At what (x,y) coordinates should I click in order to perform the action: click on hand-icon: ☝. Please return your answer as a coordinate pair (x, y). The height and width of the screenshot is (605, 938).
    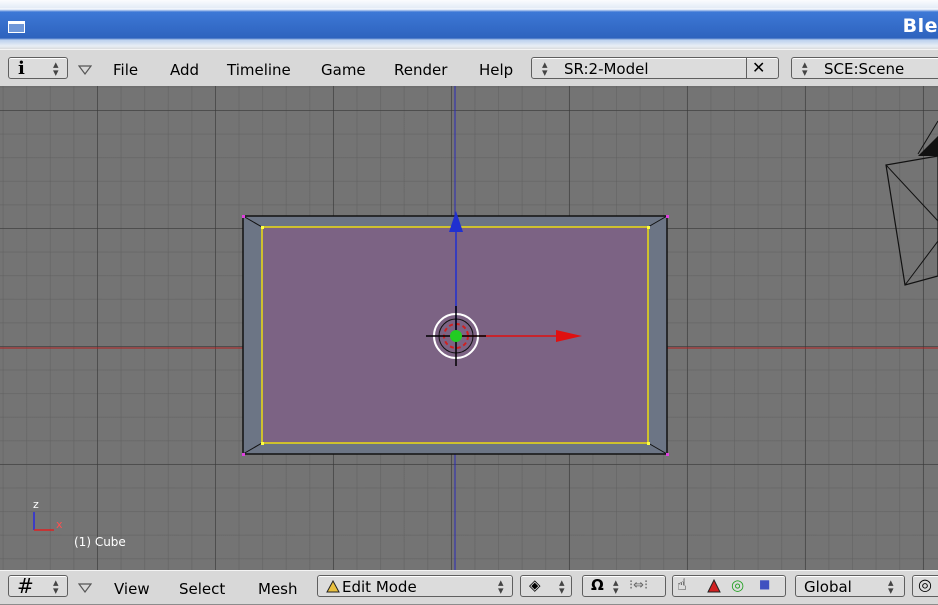
    Looking at the image, I should click on (682, 584).